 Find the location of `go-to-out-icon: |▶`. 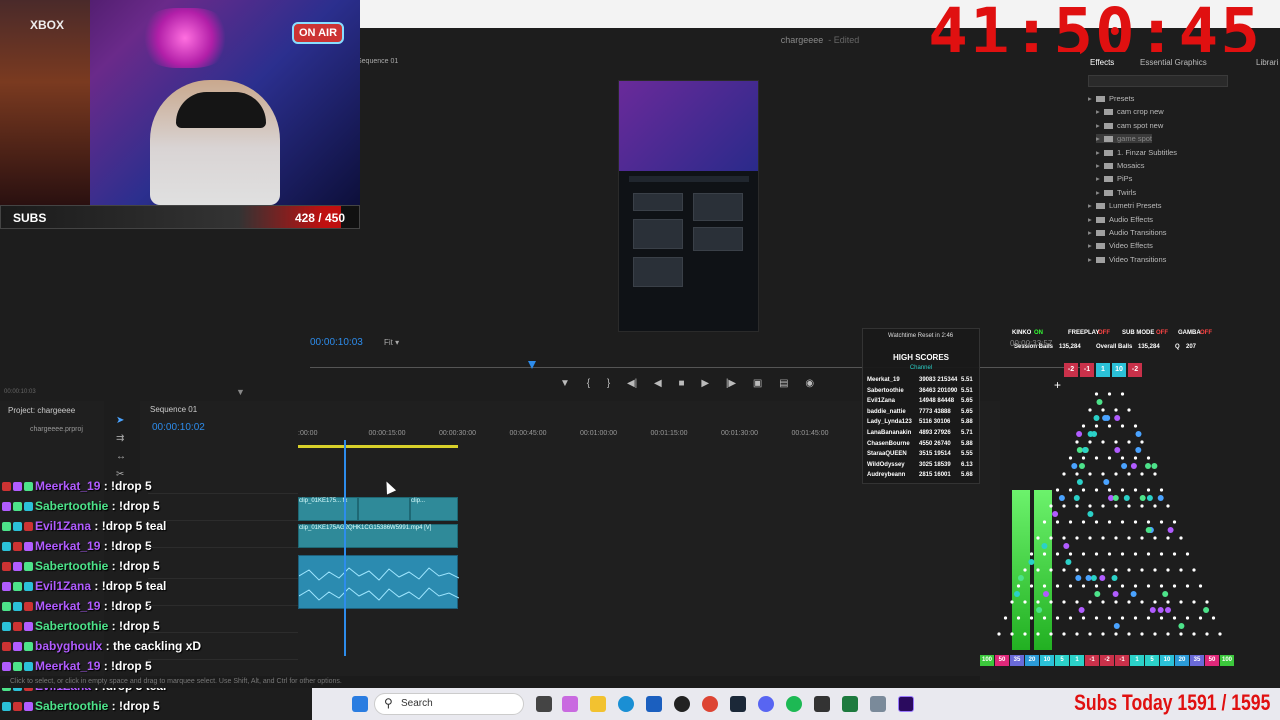

go-to-out-icon: |▶ is located at coordinates (731, 383).